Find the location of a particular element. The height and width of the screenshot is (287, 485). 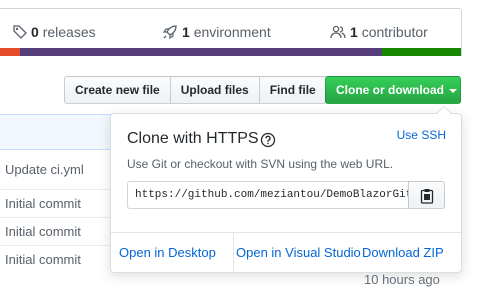

environment-label: environment is located at coordinates (232, 32).